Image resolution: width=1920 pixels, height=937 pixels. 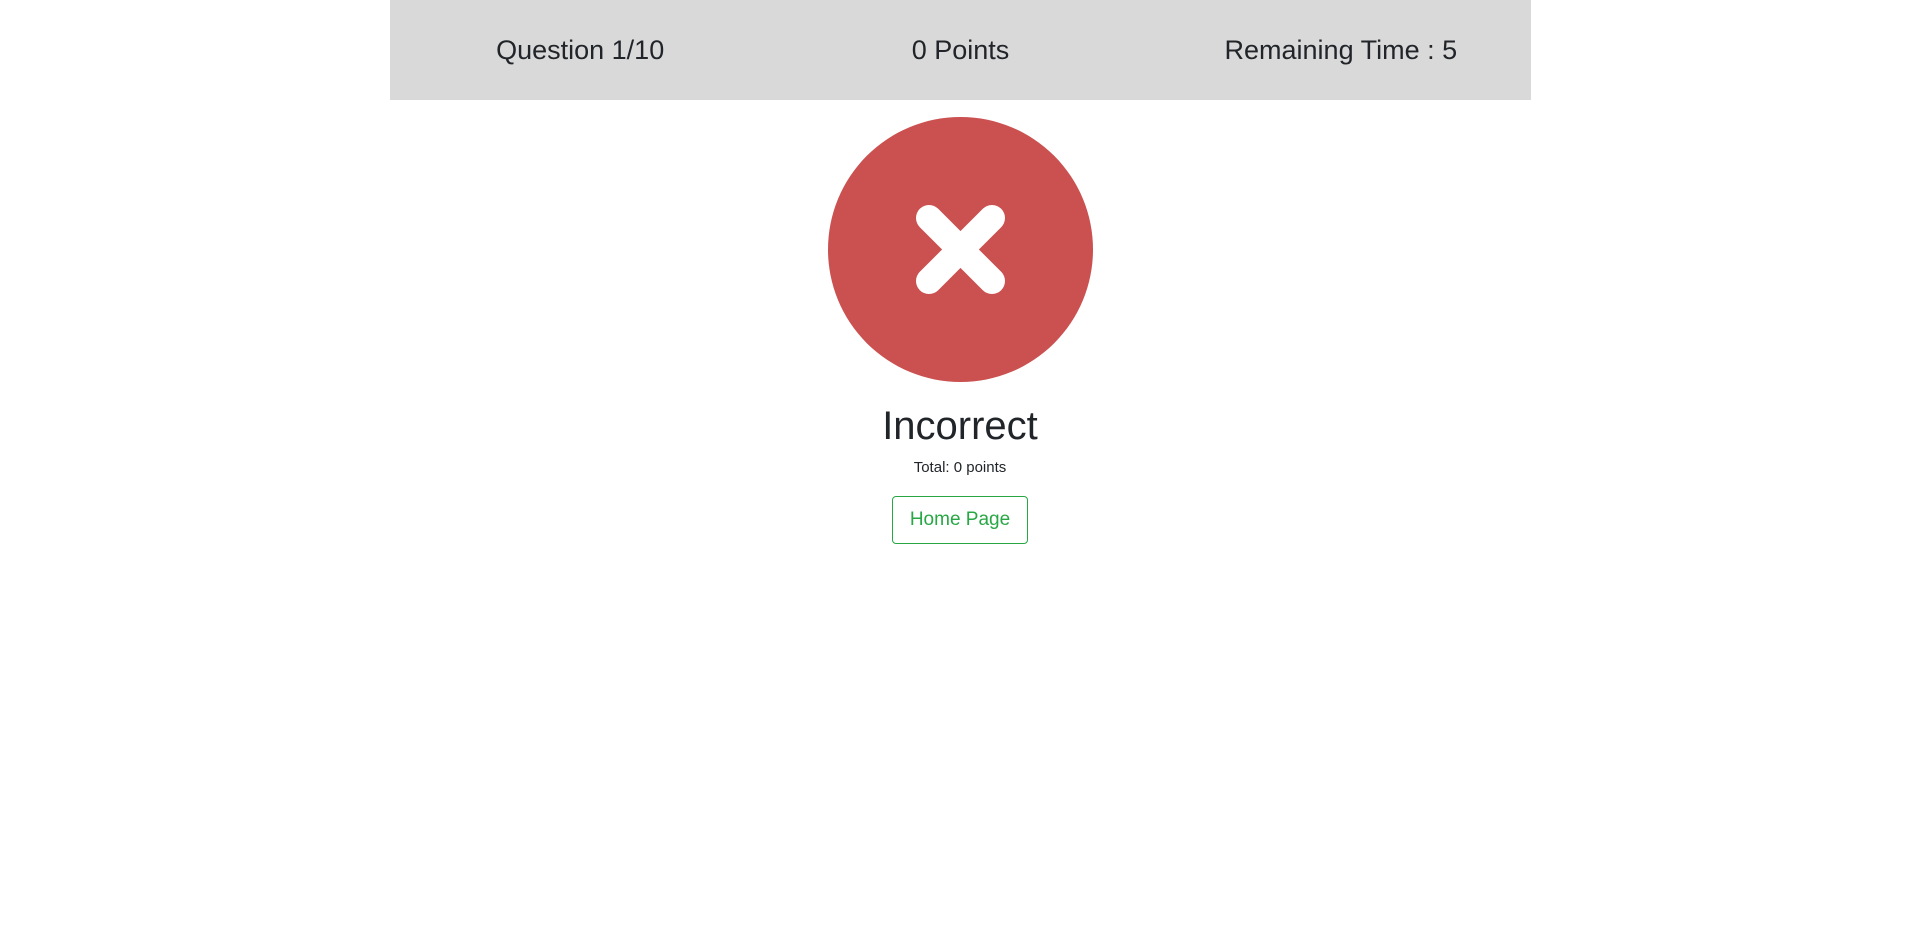 I want to click on question-counter: Question 1/10, so click(x=580, y=49).